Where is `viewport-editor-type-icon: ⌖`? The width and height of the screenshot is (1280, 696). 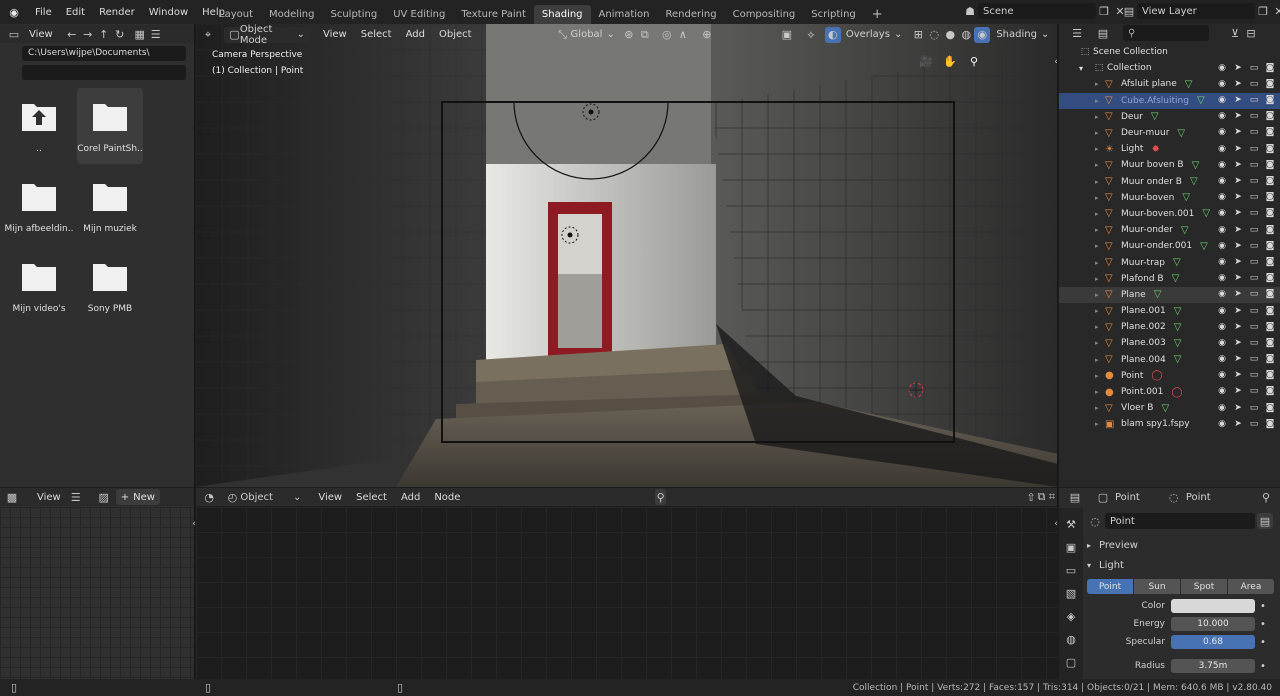 viewport-editor-type-icon: ⌖ is located at coordinates (208, 35).